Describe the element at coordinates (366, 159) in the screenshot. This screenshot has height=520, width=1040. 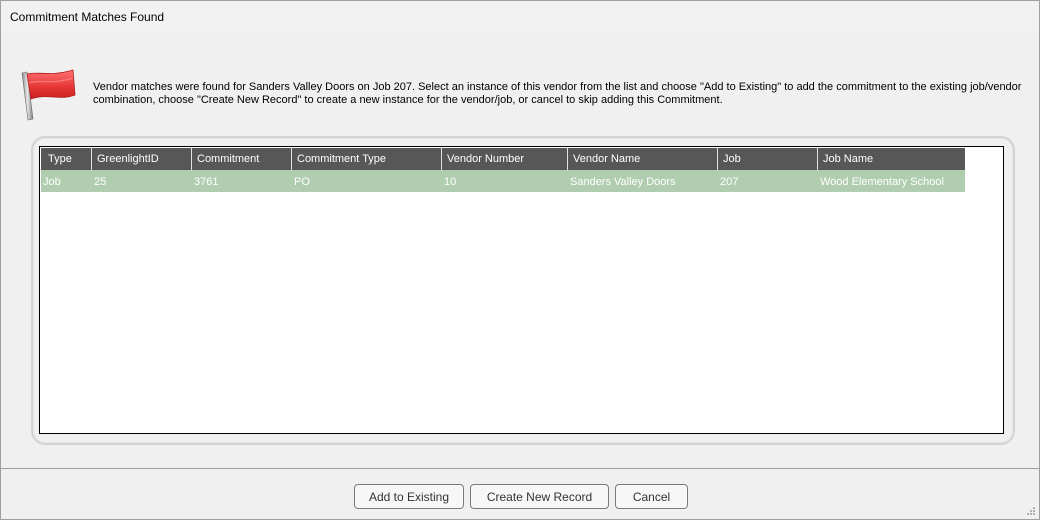
I see `column-header-commitment-type: Commitment Type` at that location.